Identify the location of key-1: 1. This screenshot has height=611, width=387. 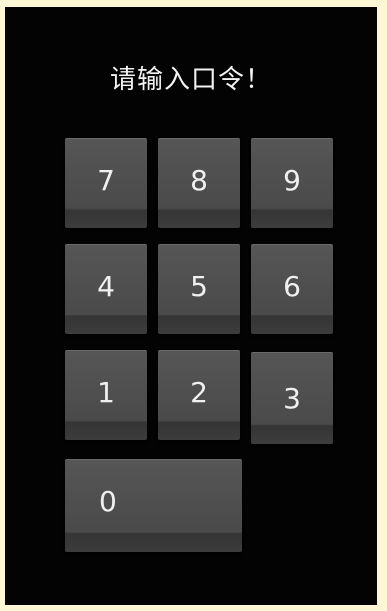
(106, 395).